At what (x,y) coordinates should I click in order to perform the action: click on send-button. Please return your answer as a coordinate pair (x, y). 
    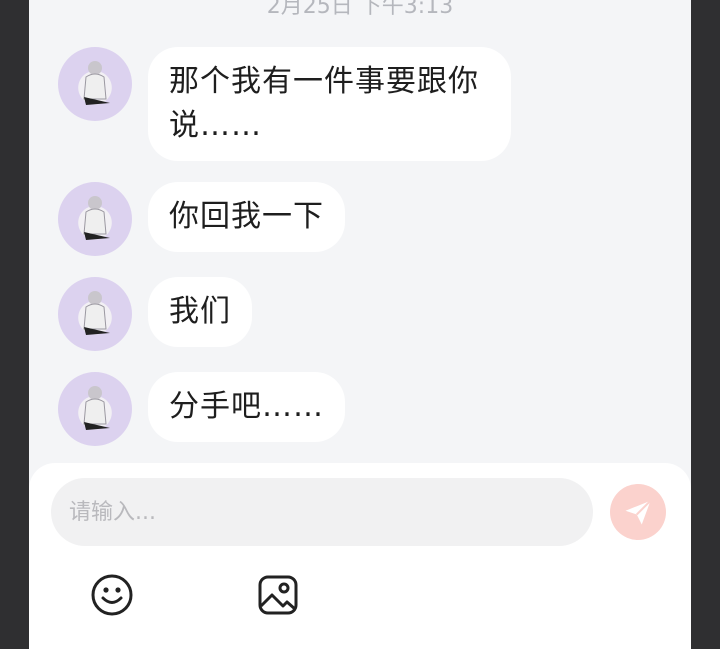
    Looking at the image, I should click on (638, 512).